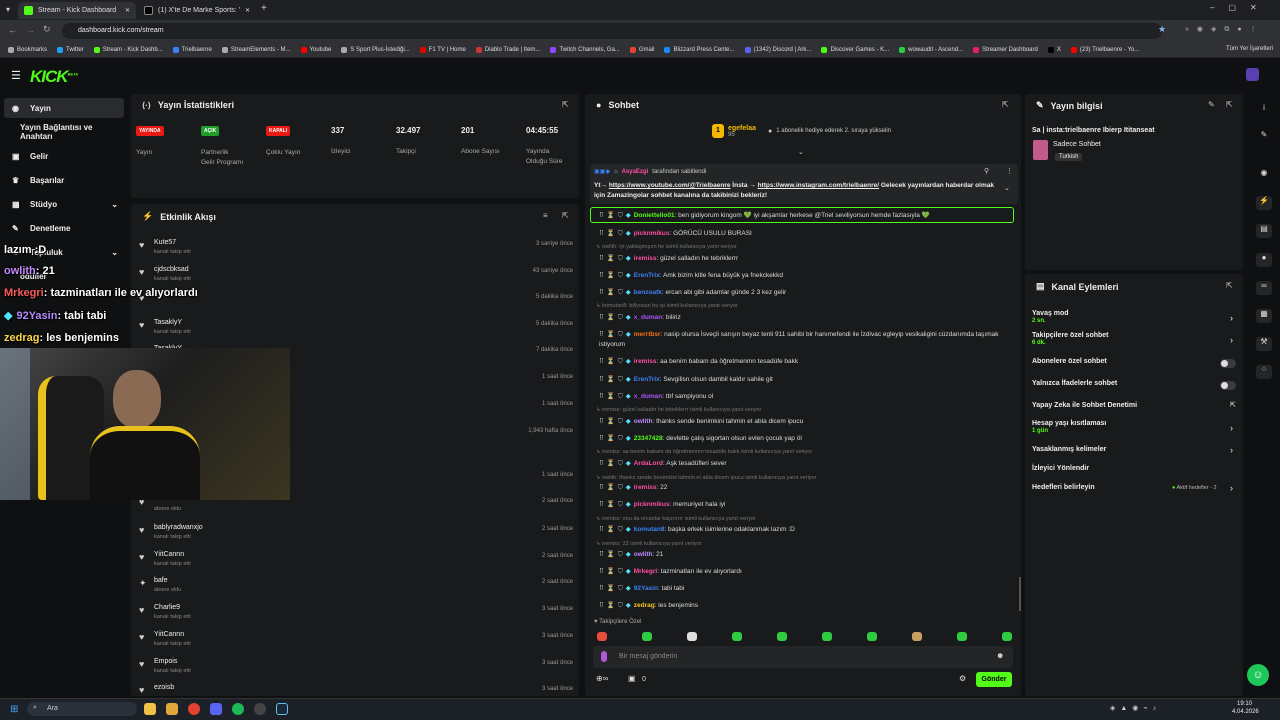 Image resolution: width=1280 pixels, height=720 pixels. I want to click on sidebar-item: ◉ Yayın, so click(64, 108).